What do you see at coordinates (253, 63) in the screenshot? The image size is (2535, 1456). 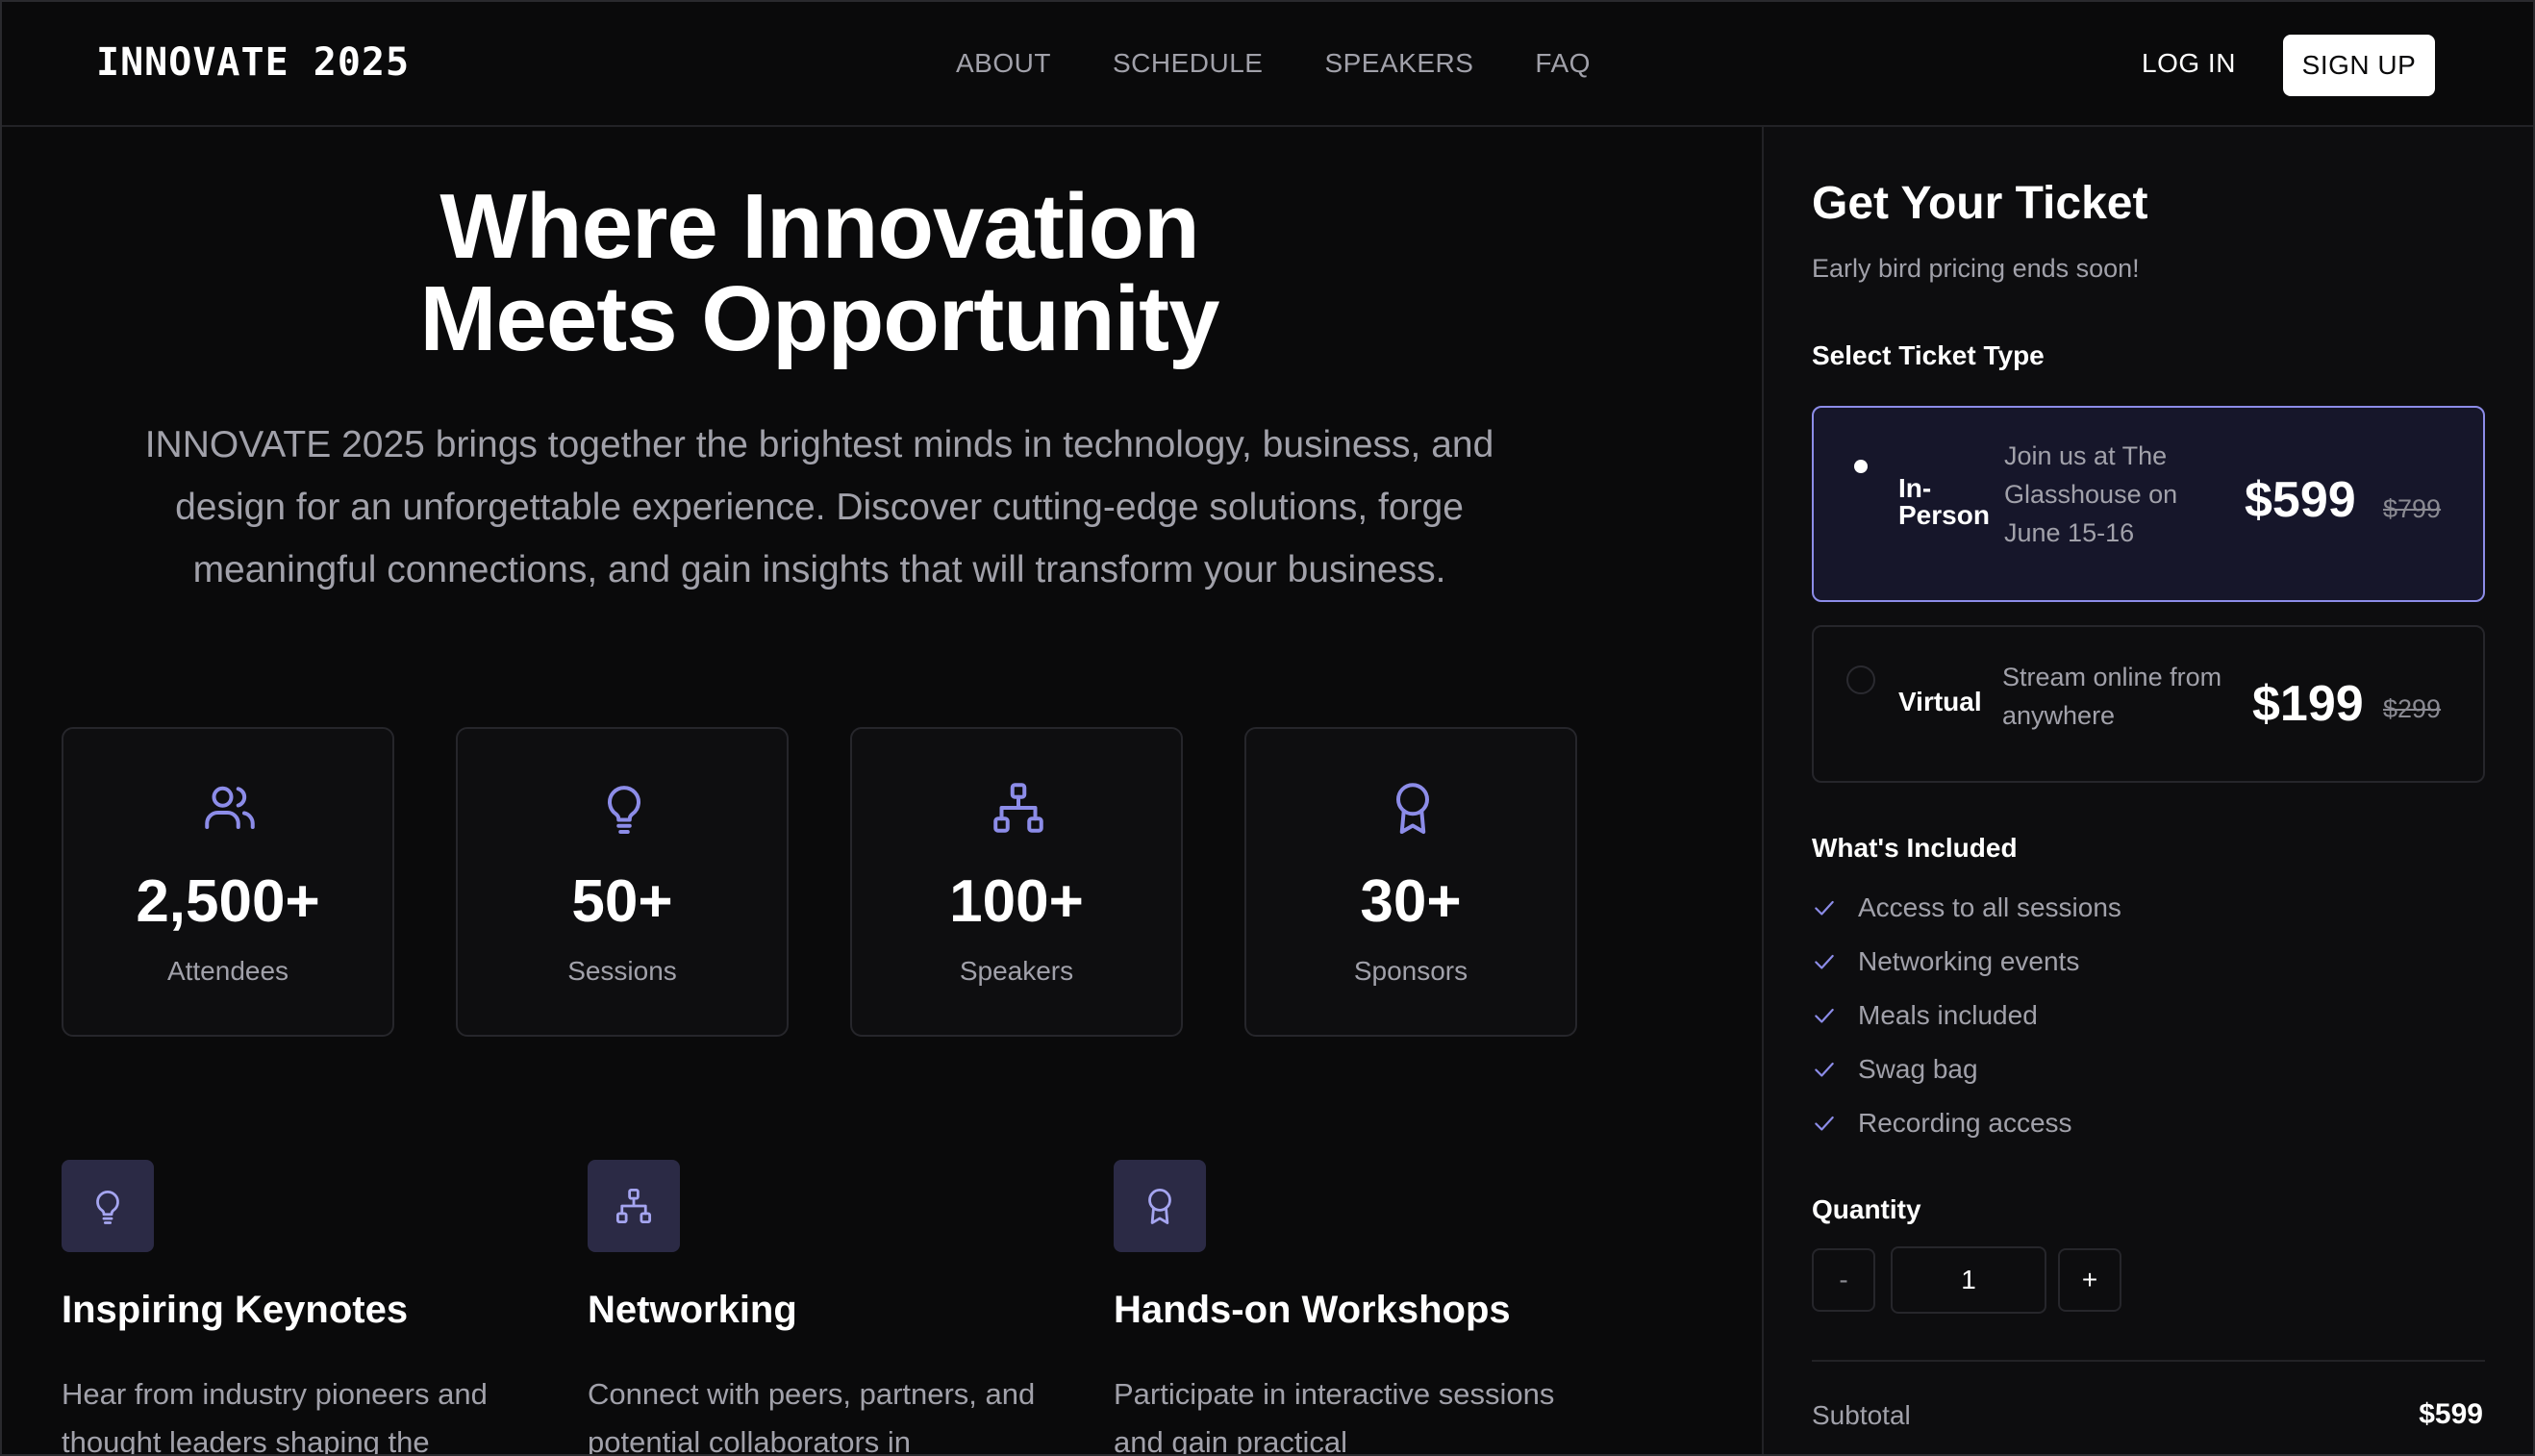 I see `brand-logo: INNOVATE 2025` at bounding box center [253, 63].